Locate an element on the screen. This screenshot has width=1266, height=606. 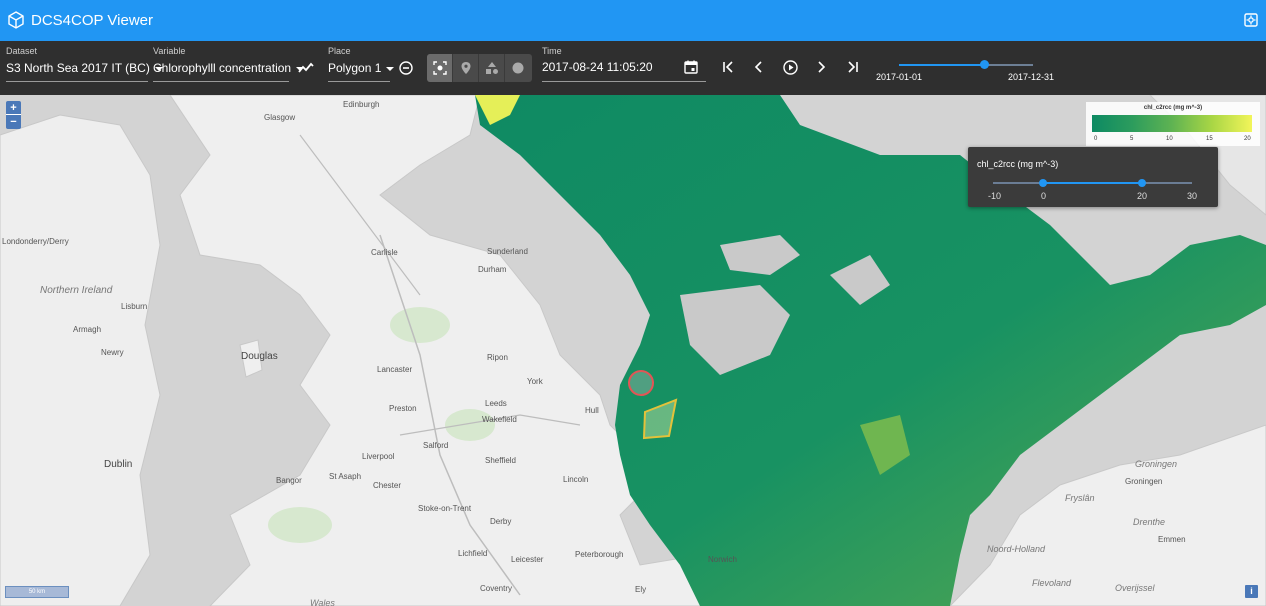
place-label-wakefield: Wakefield is located at coordinates (499, 419).